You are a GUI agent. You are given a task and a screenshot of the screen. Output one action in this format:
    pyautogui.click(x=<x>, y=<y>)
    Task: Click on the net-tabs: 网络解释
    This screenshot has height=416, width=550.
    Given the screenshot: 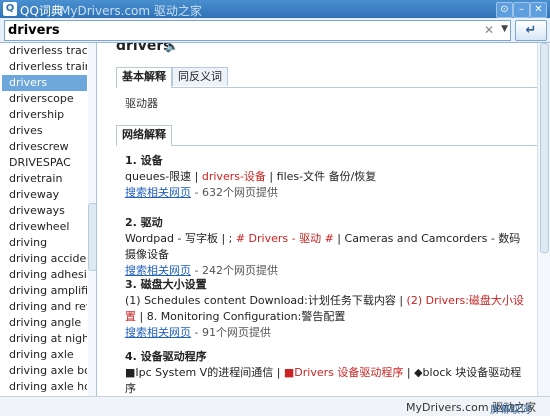 What is the action you would take?
    pyautogui.click(x=326, y=135)
    